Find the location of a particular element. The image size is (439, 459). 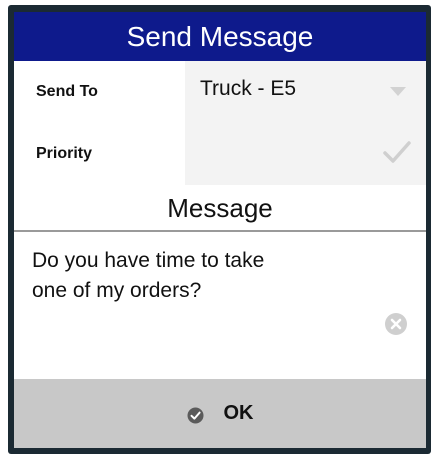

ok-button: OK is located at coordinates (220, 413).